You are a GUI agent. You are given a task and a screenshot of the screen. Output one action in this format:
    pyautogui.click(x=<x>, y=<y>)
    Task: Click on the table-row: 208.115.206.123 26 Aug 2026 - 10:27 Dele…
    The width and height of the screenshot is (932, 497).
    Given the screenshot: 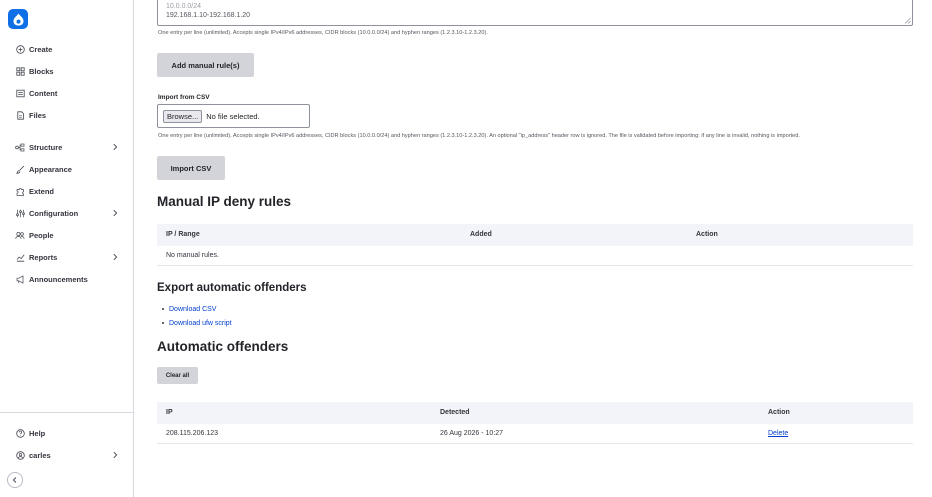 What is the action you would take?
    pyautogui.click(x=535, y=434)
    